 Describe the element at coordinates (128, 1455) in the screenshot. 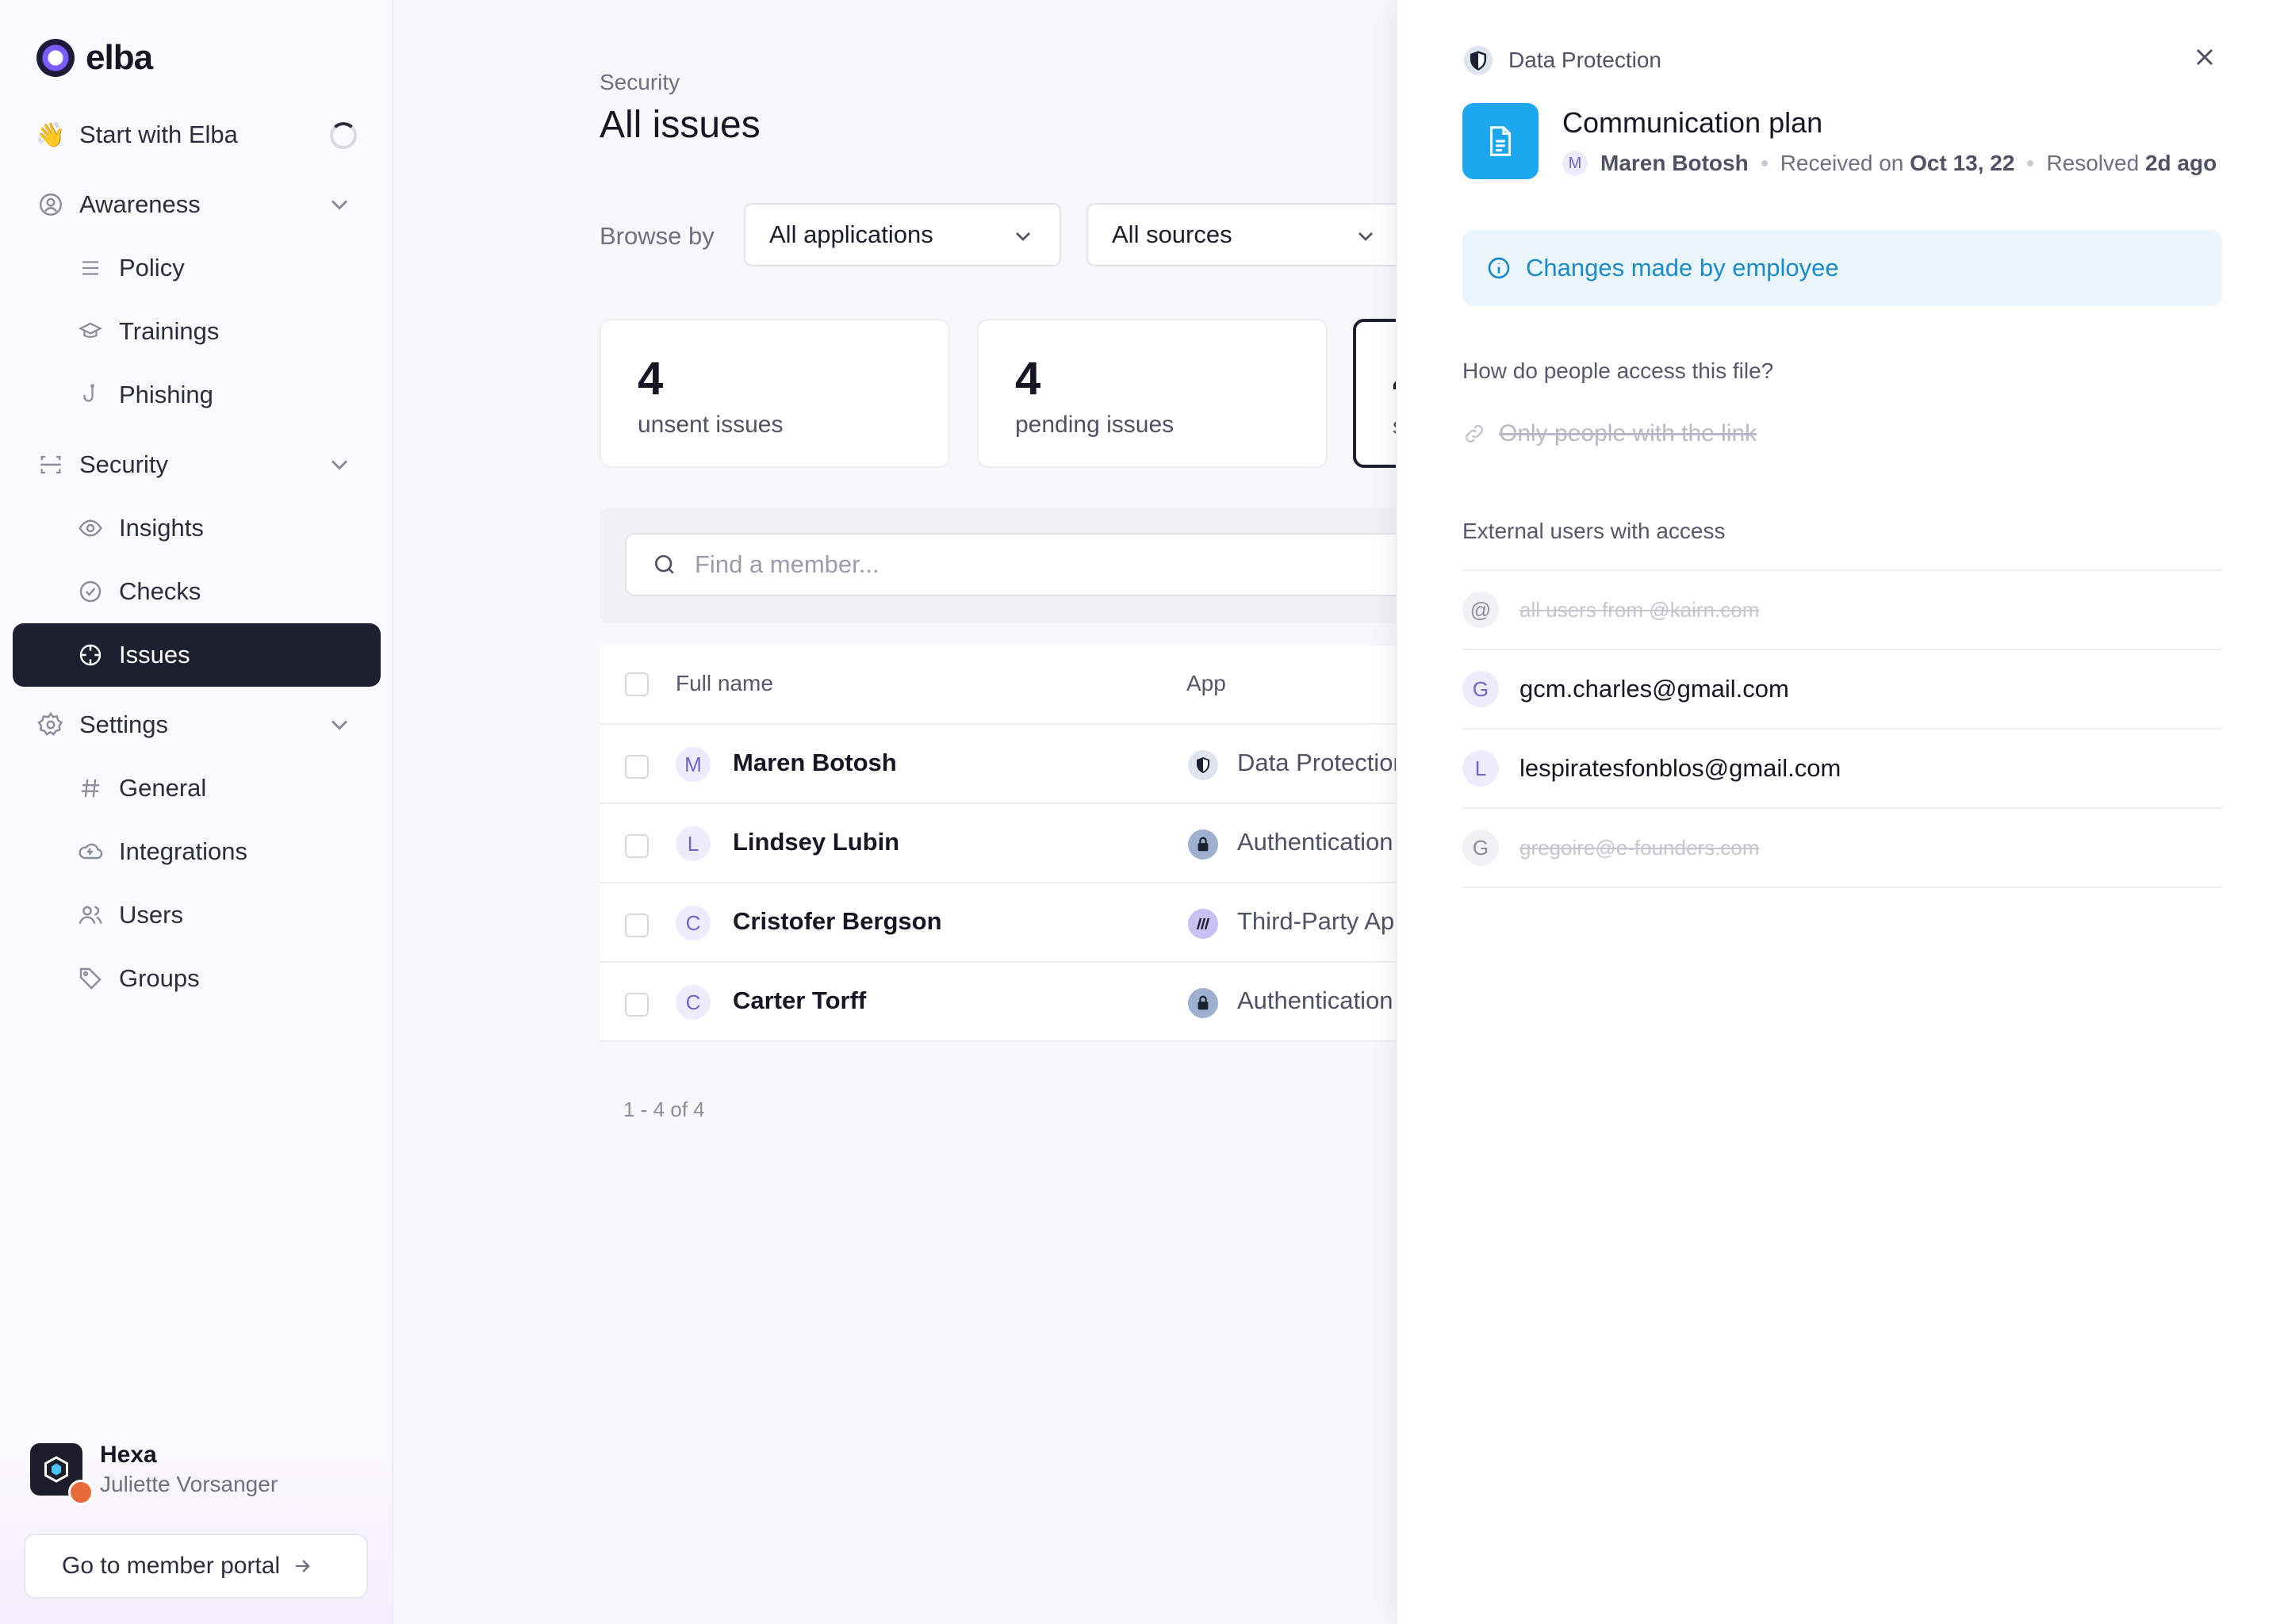

I see `org-name: Hexa` at that location.